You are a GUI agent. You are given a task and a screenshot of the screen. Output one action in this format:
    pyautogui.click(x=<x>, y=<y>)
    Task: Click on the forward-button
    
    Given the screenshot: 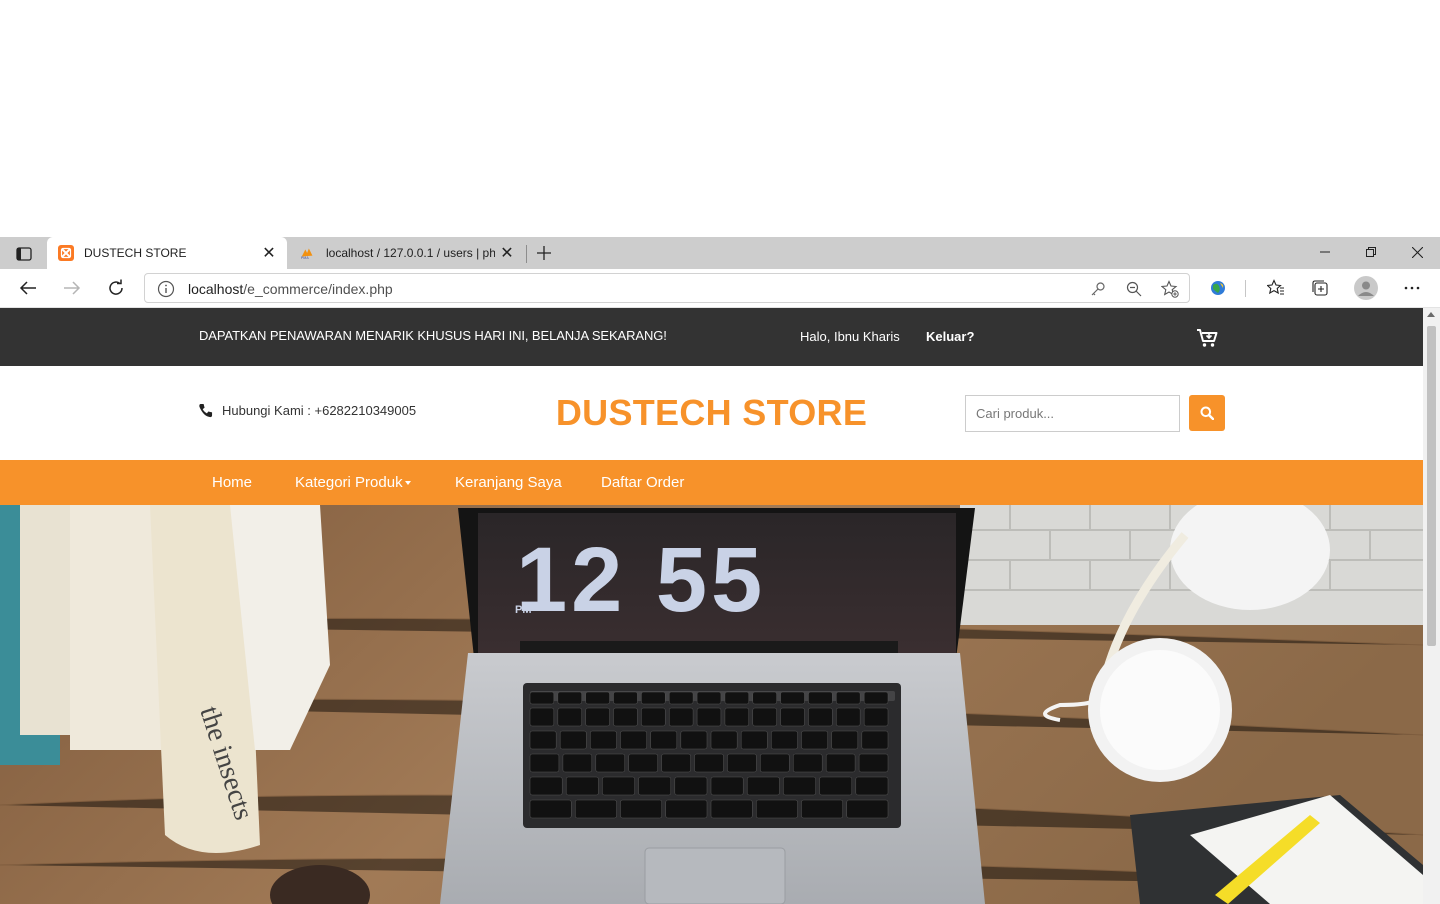 What is the action you would take?
    pyautogui.click(x=72, y=288)
    